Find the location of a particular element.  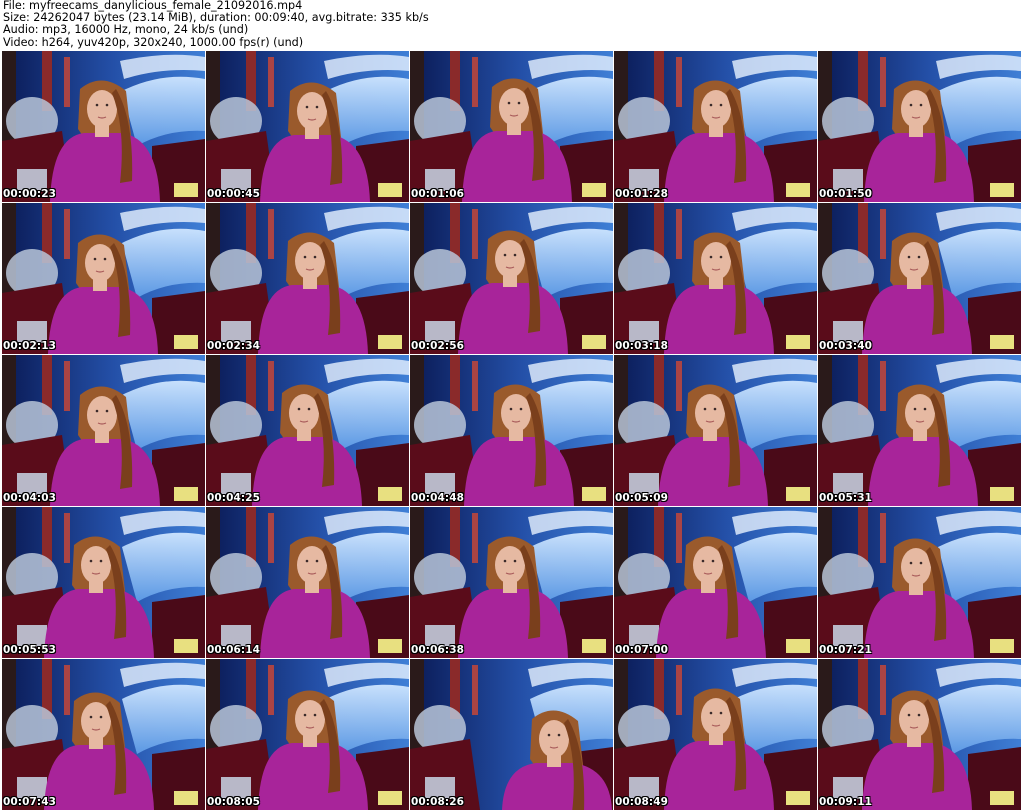

frame-timecode: 00:00:23 is located at coordinates (30, 194).